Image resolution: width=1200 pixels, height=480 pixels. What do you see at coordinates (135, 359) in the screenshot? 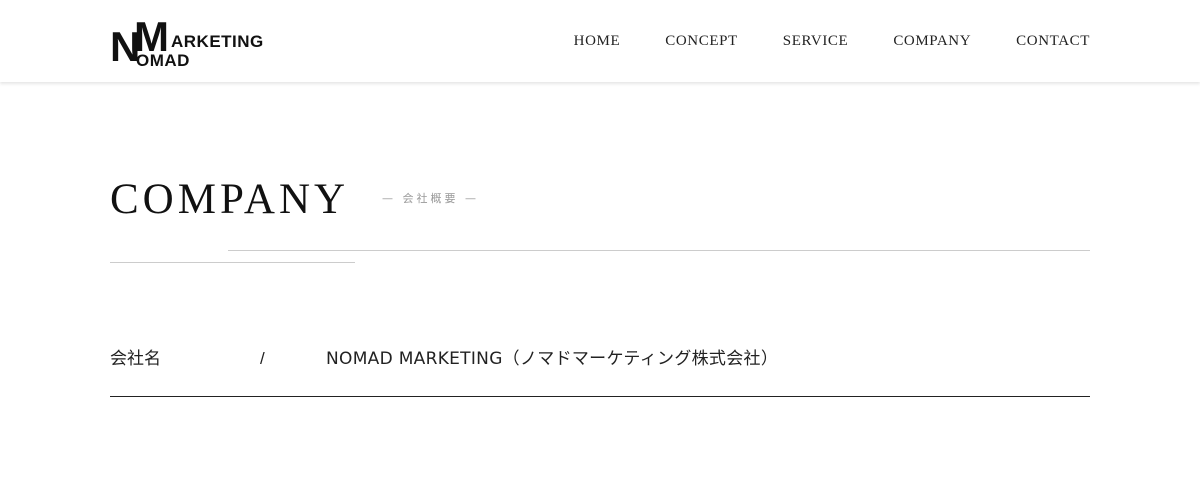
I see `company-name-label: 会社名` at bounding box center [135, 359].